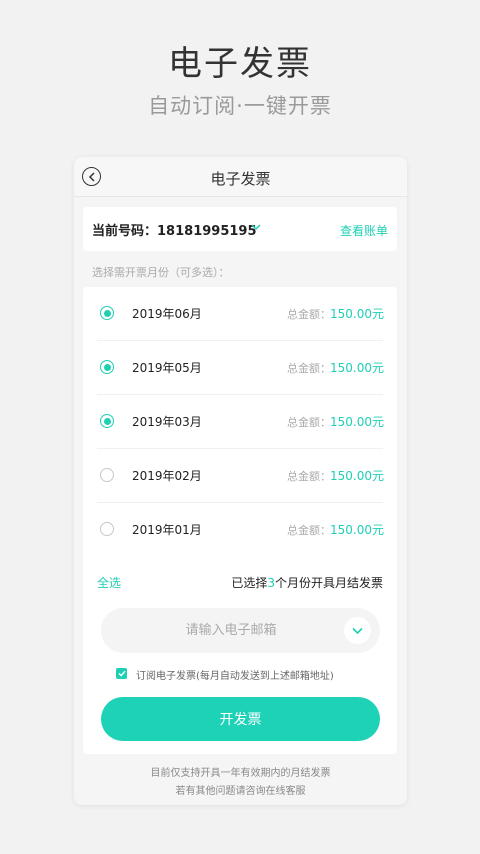  What do you see at coordinates (207, 231) in the screenshot?
I see `account-number-value: 18181995195` at bounding box center [207, 231].